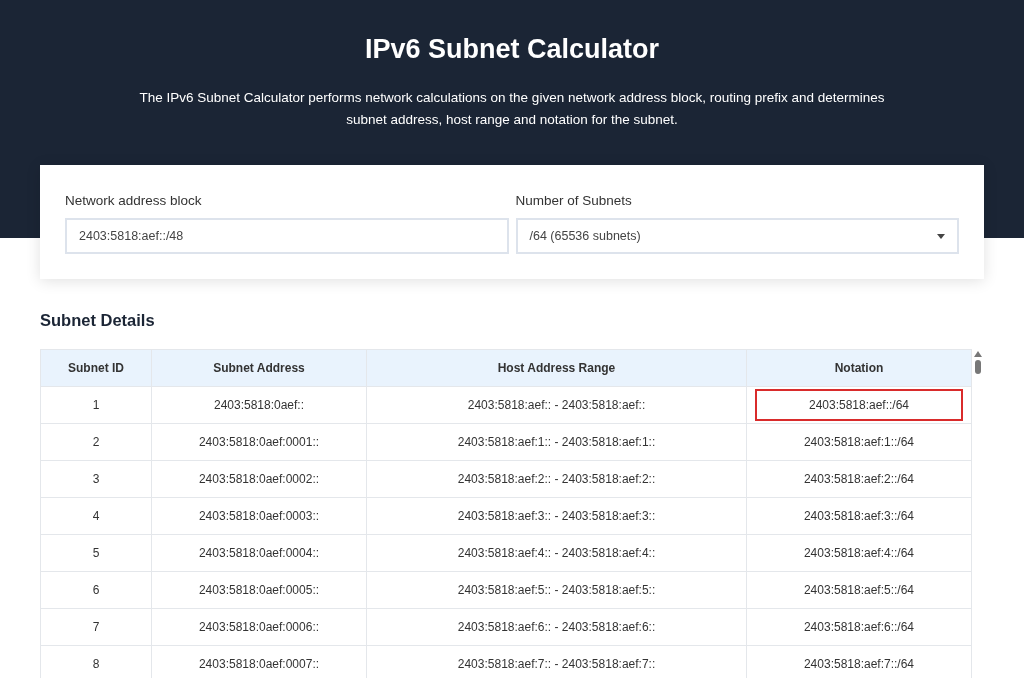 The height and width of the screenshot is (678, 1024). Describe the element at coordinates (258, 590) in the screenshot. I see `table-cell: 2403:5818:0aef:0005::` at that location.